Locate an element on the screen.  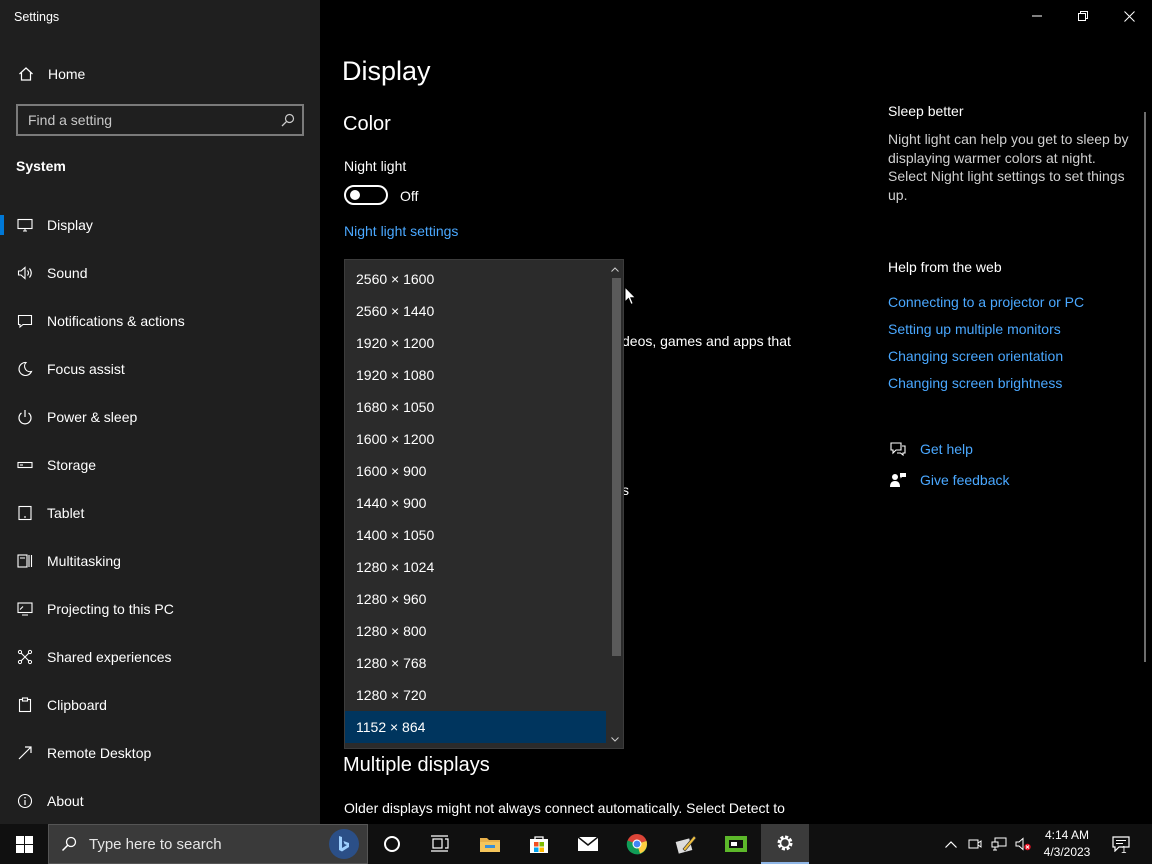
sidebar-item-clipboard: Clipboard is located at coordinates (160, 705).